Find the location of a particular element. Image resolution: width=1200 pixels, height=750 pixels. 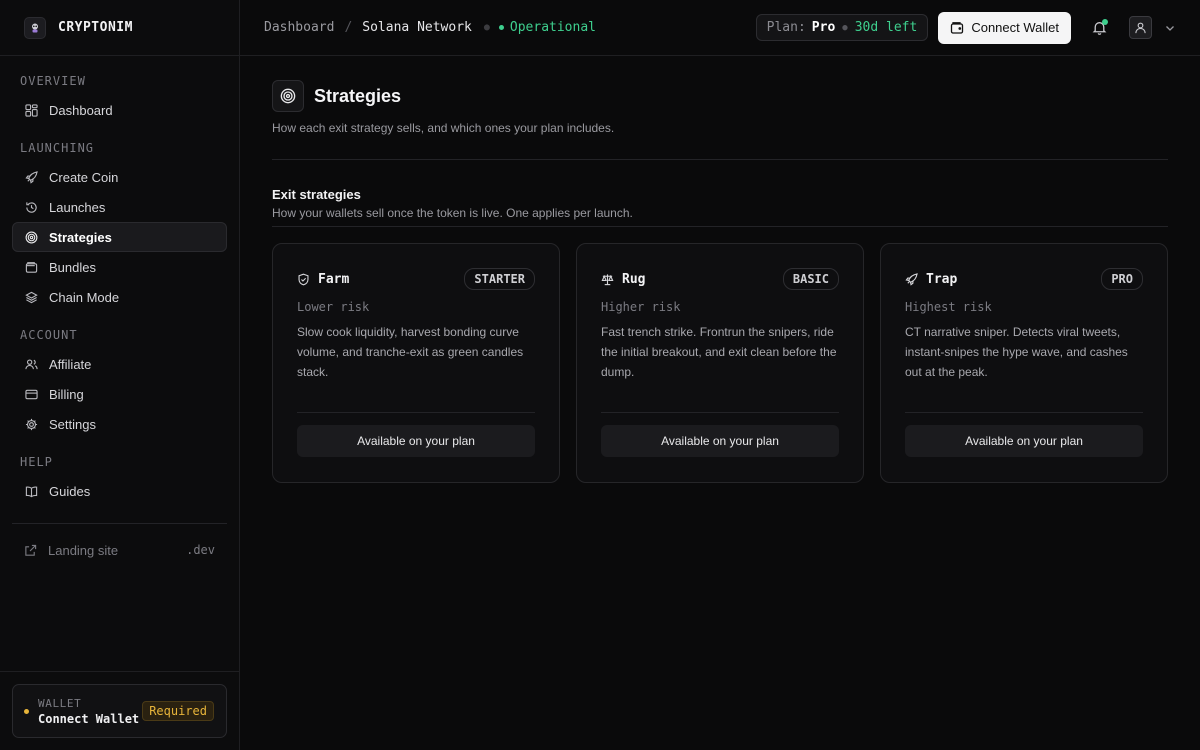

section-launching: LAUNCHING is located at coordinates (57, 148).